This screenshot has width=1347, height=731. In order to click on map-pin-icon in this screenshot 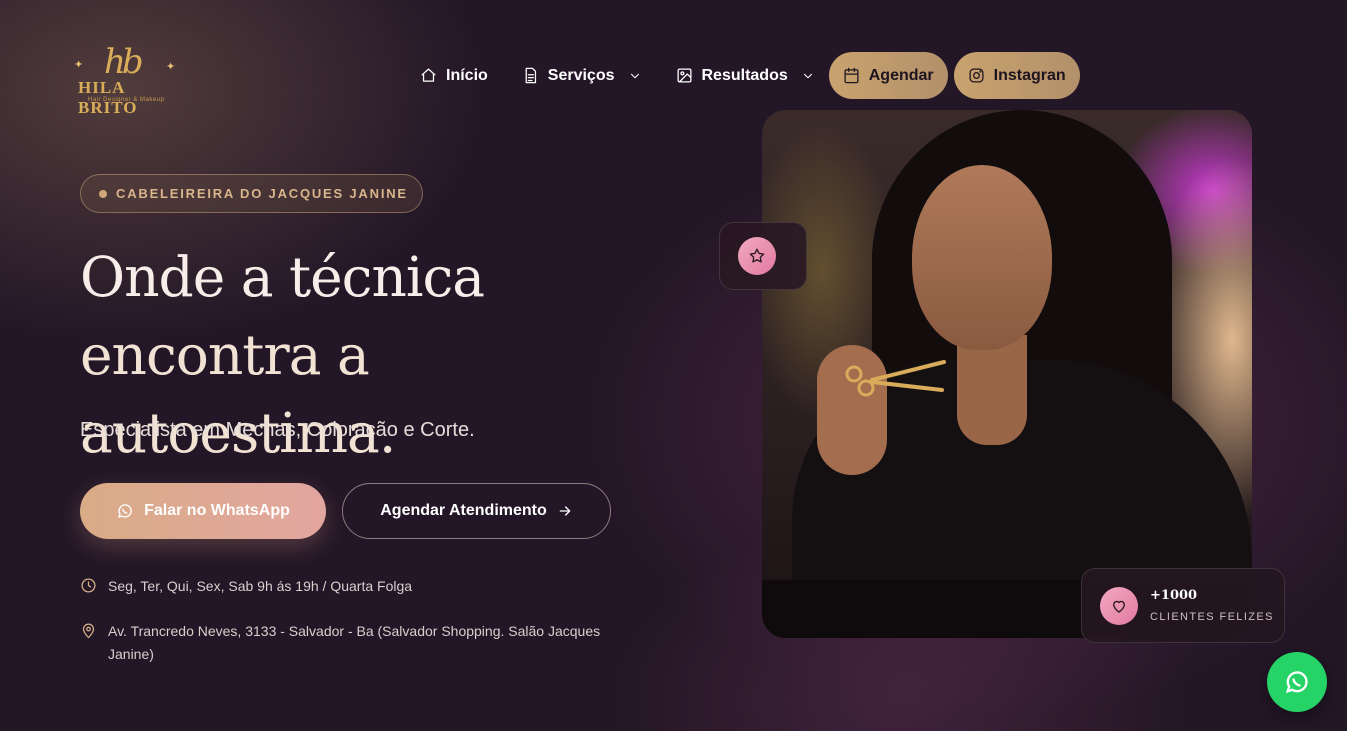, I will do `click(88, 631)`.